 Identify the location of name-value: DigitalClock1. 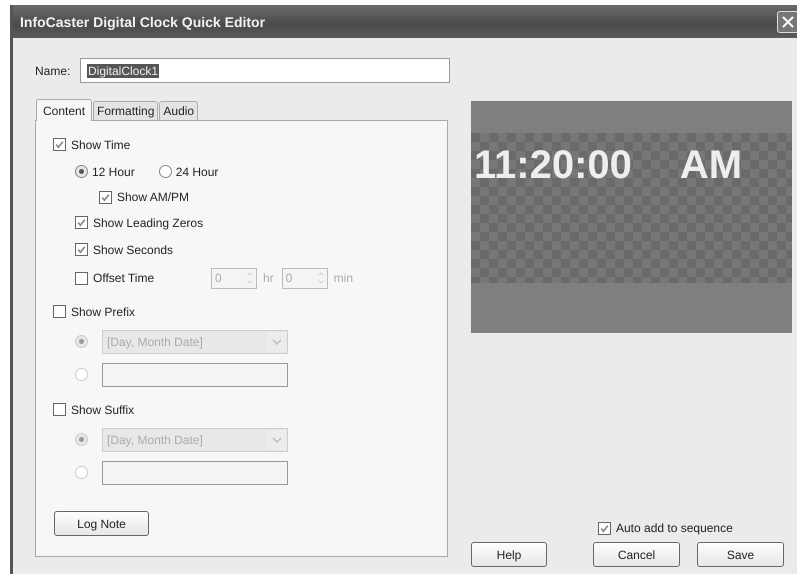
(123, 71).